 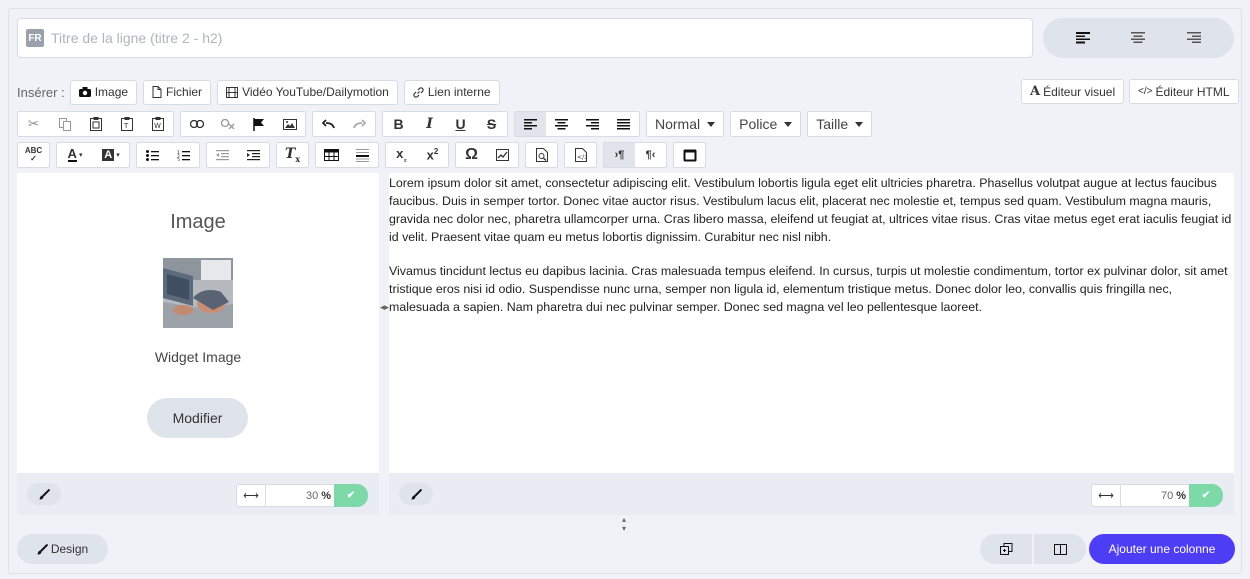 I want to click on rtl-icon: ¶‹, so click(x=650, y=155).